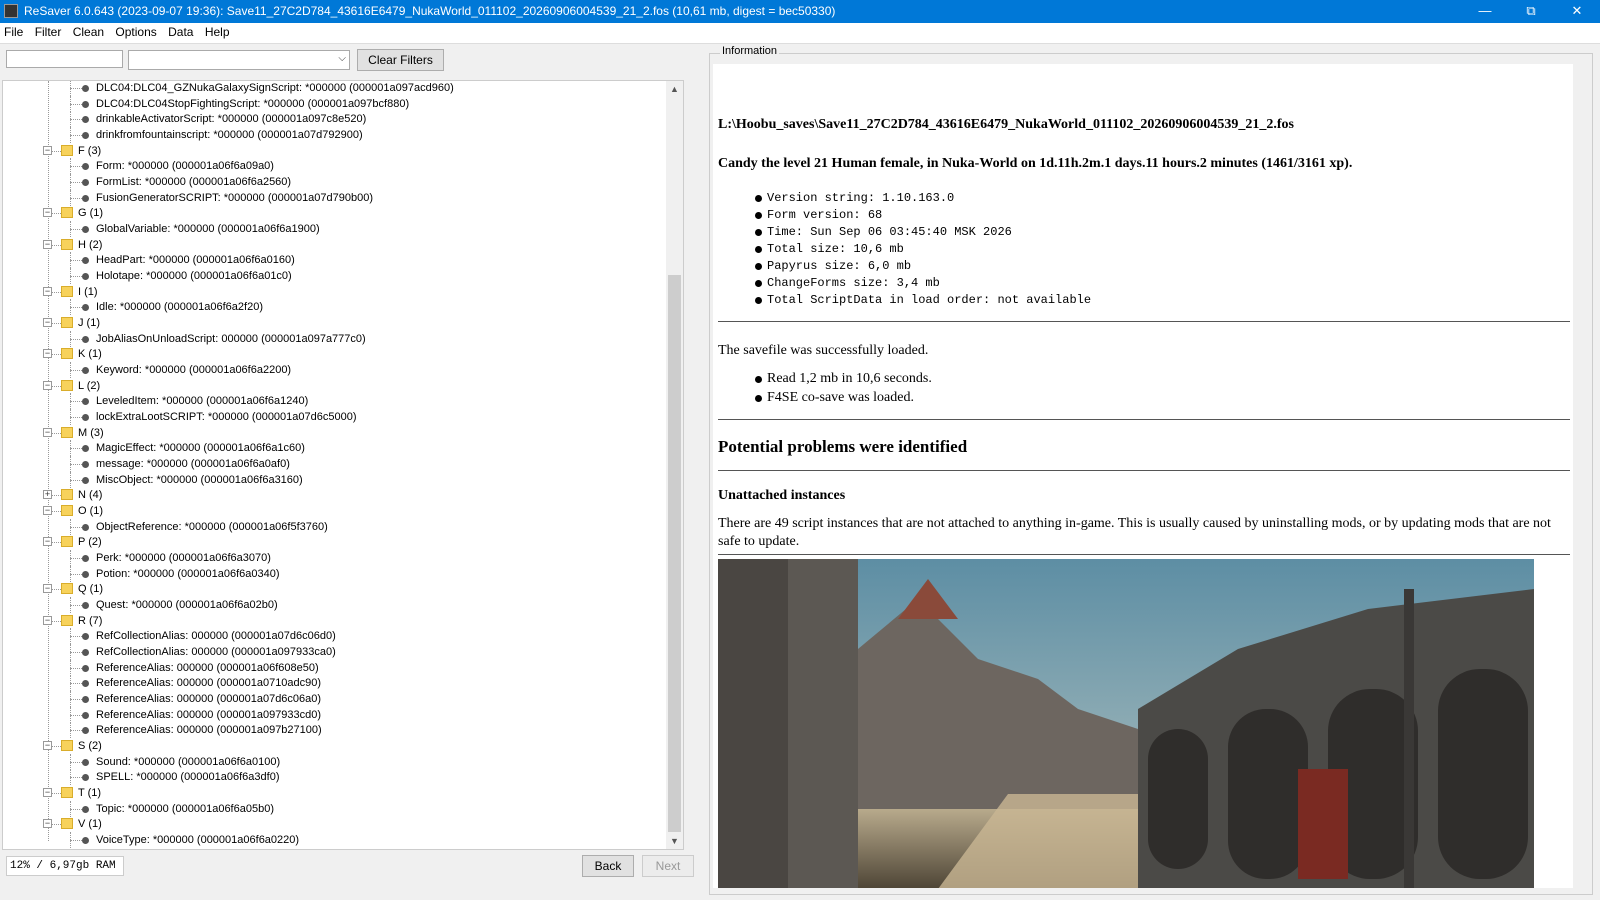 Image resolution: width=1600 pixels, height=900 pixels. What do you see at coordinates (334, 824) in the screenshot?
I see `tree-category: − V (1)` at bounding box center [334, 824].